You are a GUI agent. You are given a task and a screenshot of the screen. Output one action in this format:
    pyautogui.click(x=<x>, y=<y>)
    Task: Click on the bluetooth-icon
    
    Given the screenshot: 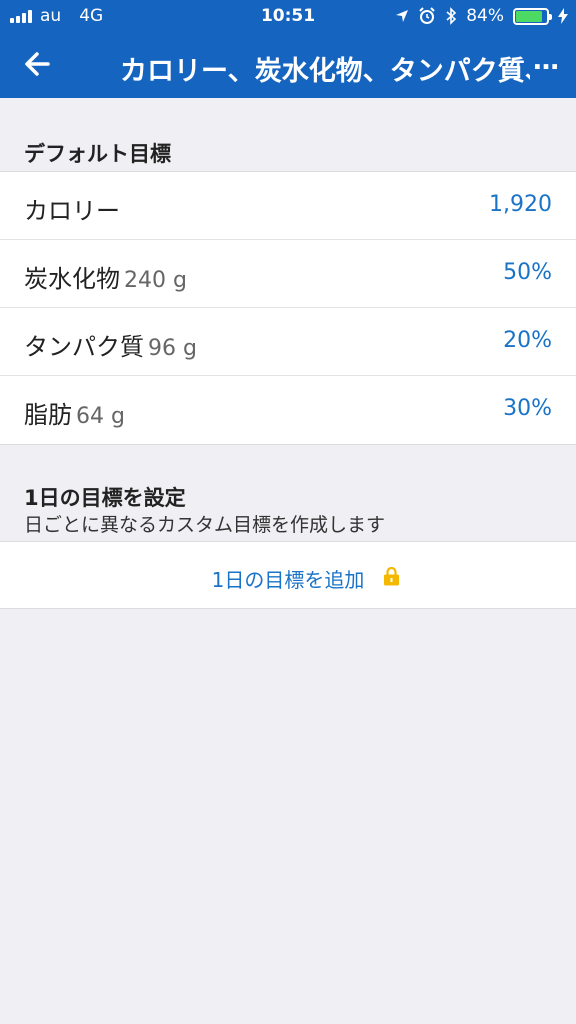 What is the action you would take?
    pyautogui.click(x=451, y=16)
    